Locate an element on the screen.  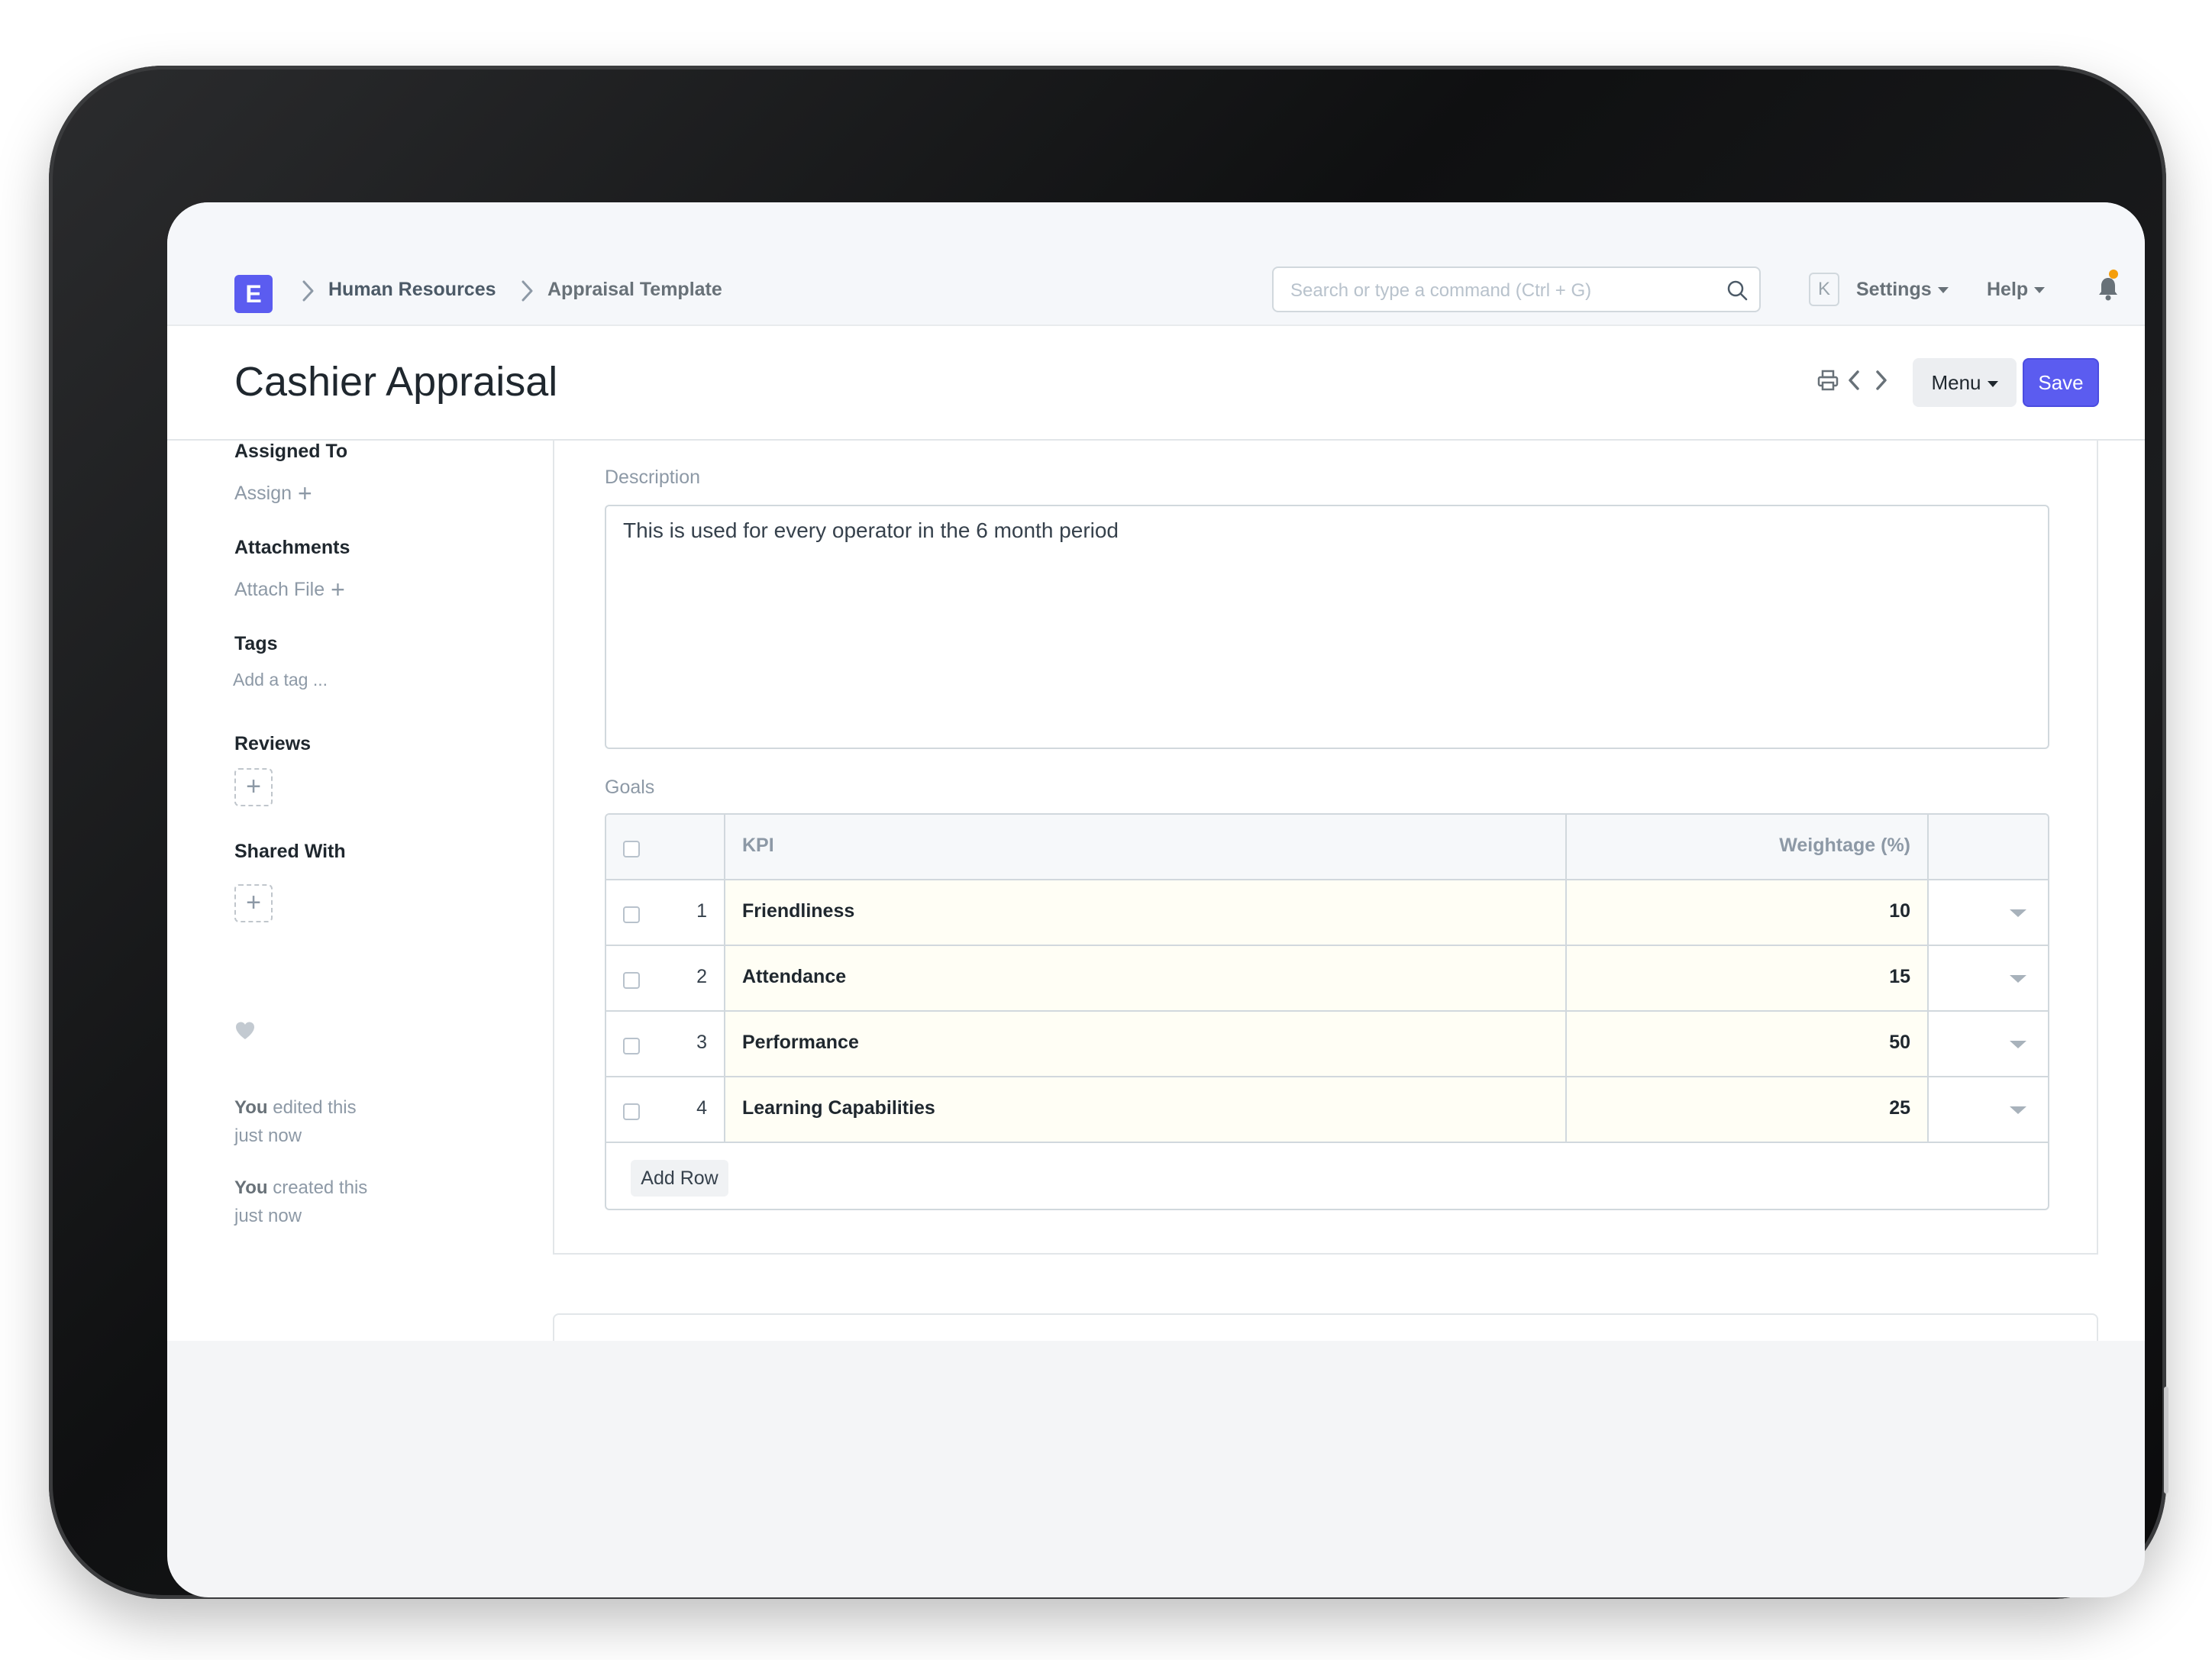
assign-label: Assign is located at coordinates (263, 493).